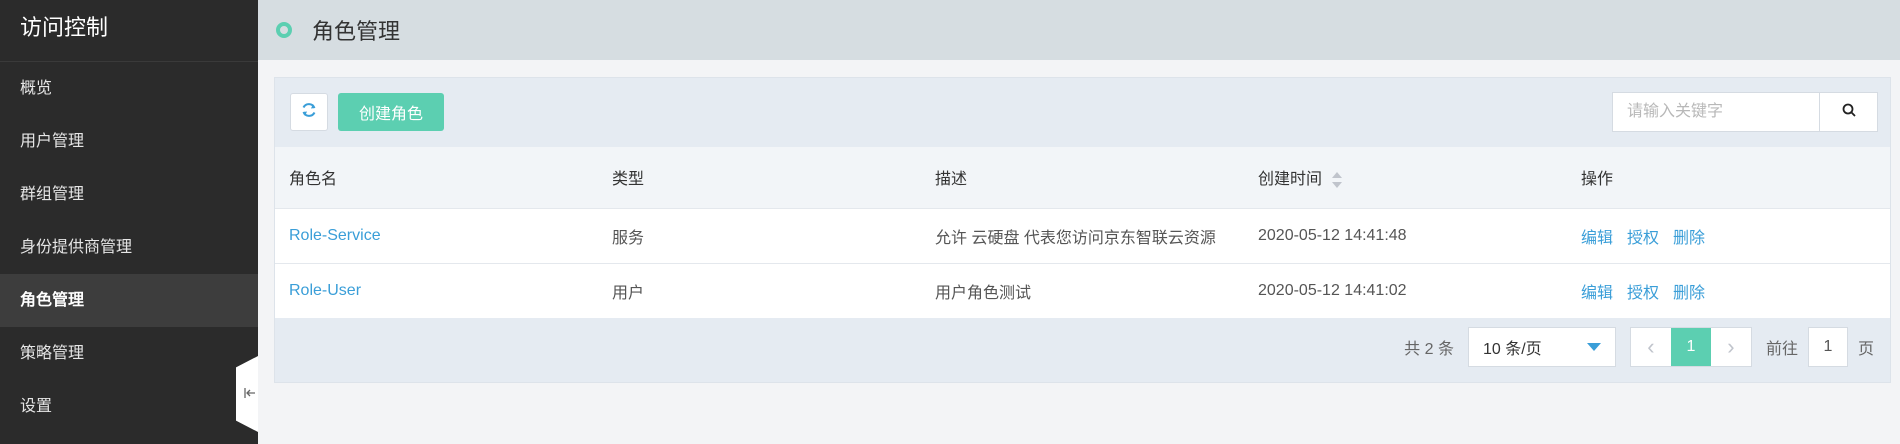  I want to click on sidebar-item-users: 用户管理, so click(129, 141).